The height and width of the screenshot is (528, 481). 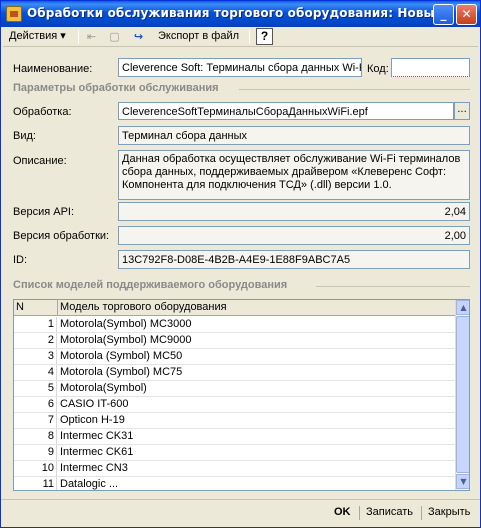 What do you see at coordinates (33, 36) in the screenshot?
I see `actions-label: Действия` at bounding box center [33, 36].